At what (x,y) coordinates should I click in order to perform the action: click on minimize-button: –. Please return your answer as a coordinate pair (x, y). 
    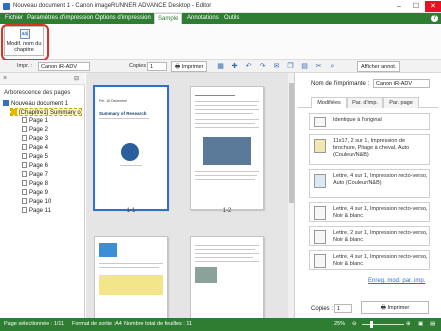
    Looking at the image, I should click on (399, 6).